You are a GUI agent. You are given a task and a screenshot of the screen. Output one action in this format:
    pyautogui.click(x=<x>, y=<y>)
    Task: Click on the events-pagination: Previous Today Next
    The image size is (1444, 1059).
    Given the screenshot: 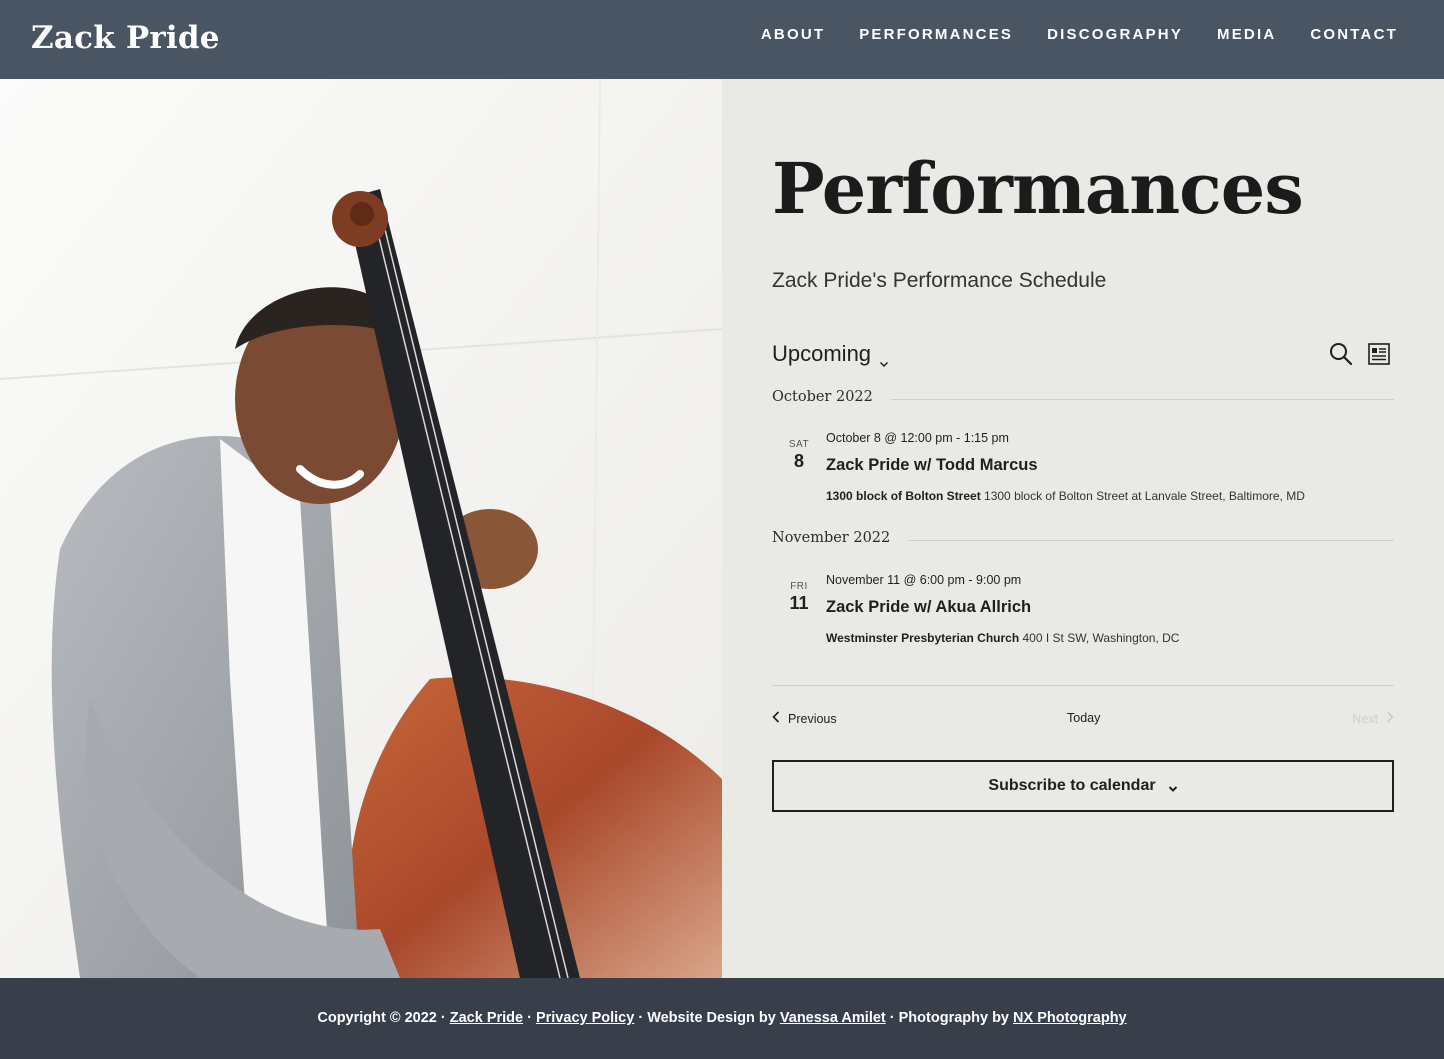 What is the action you would take?
    pyautogui.click(x=1083, y=721)
    